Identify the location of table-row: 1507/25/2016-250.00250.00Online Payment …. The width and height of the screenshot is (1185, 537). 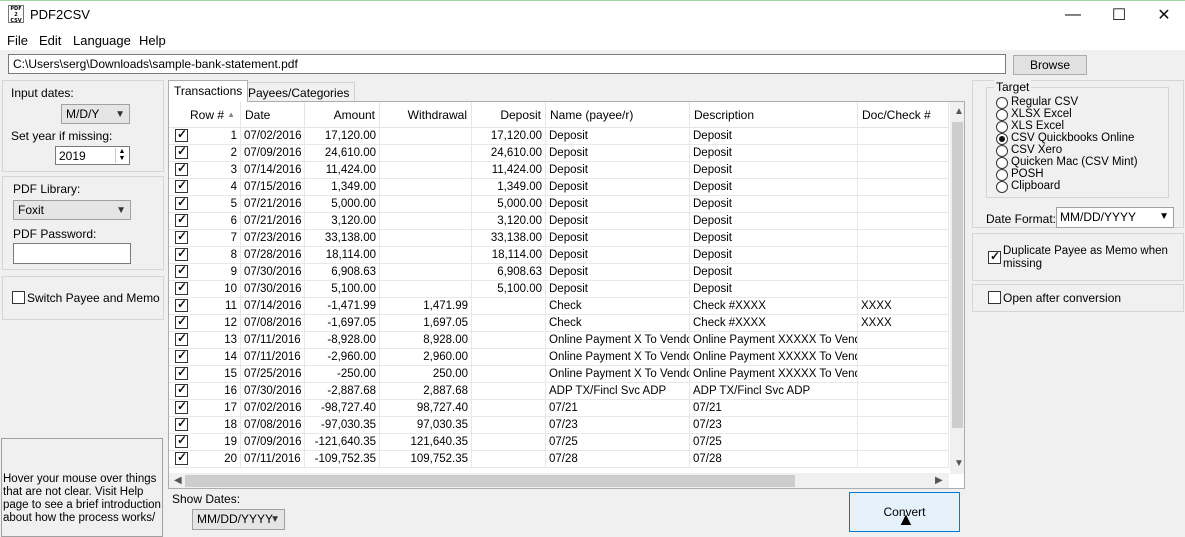
(559, 374).